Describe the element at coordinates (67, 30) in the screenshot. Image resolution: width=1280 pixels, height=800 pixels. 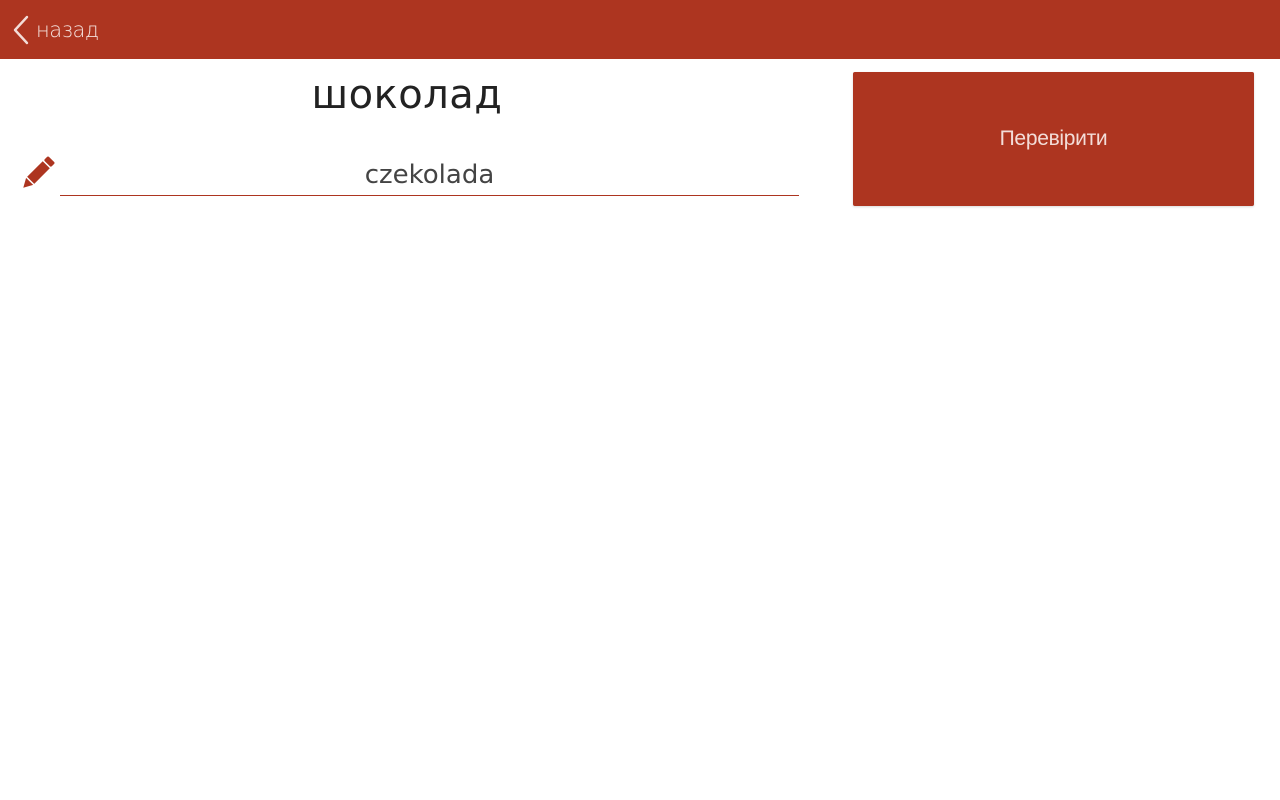
I see `back-label: назад` at that location.